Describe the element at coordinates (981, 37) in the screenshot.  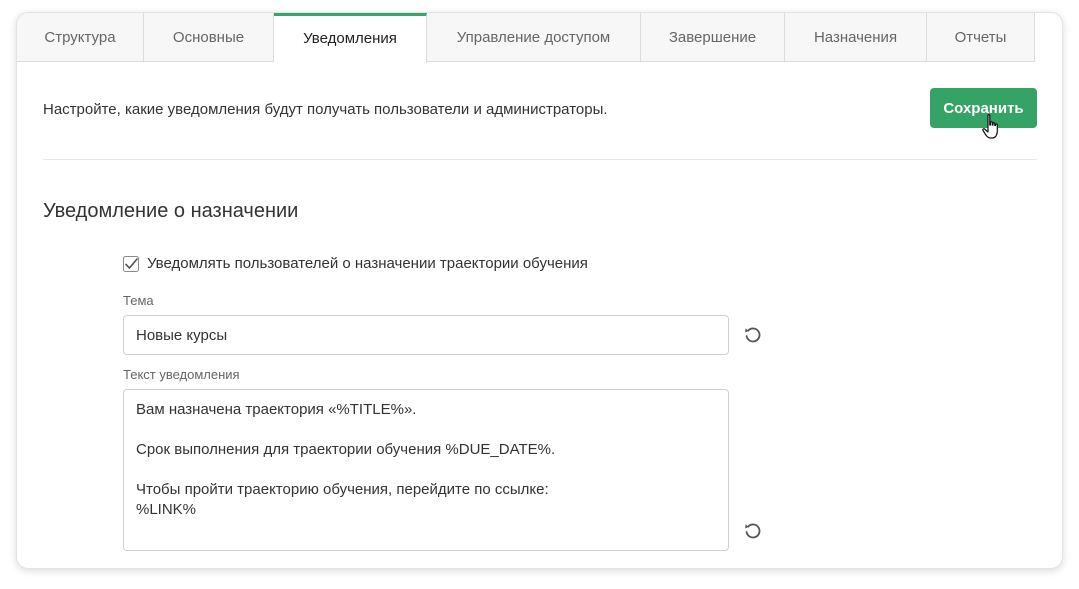
I see `tab-reports: Отчеты` at that location.